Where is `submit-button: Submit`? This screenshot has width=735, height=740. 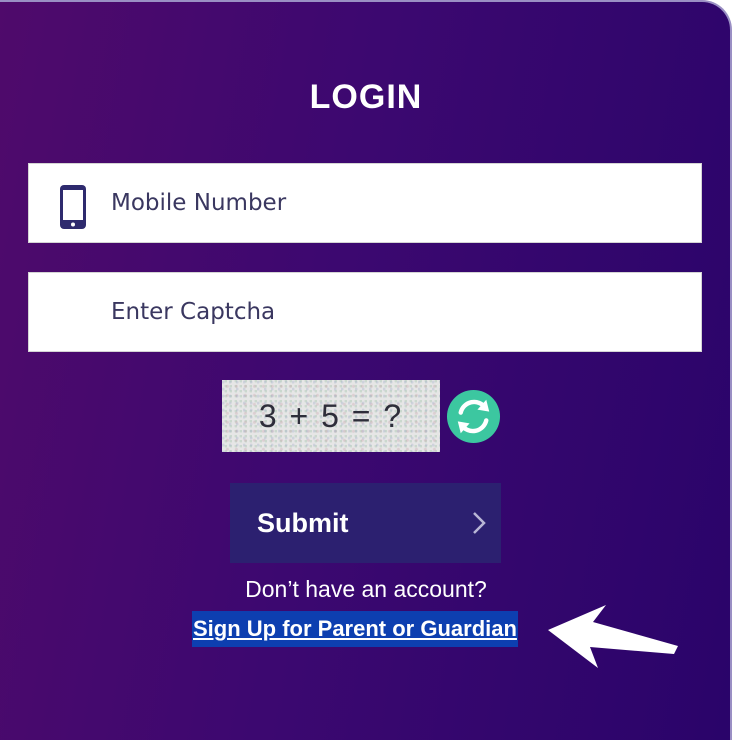
submit-button: Submit is located at coordinates (365, 523).